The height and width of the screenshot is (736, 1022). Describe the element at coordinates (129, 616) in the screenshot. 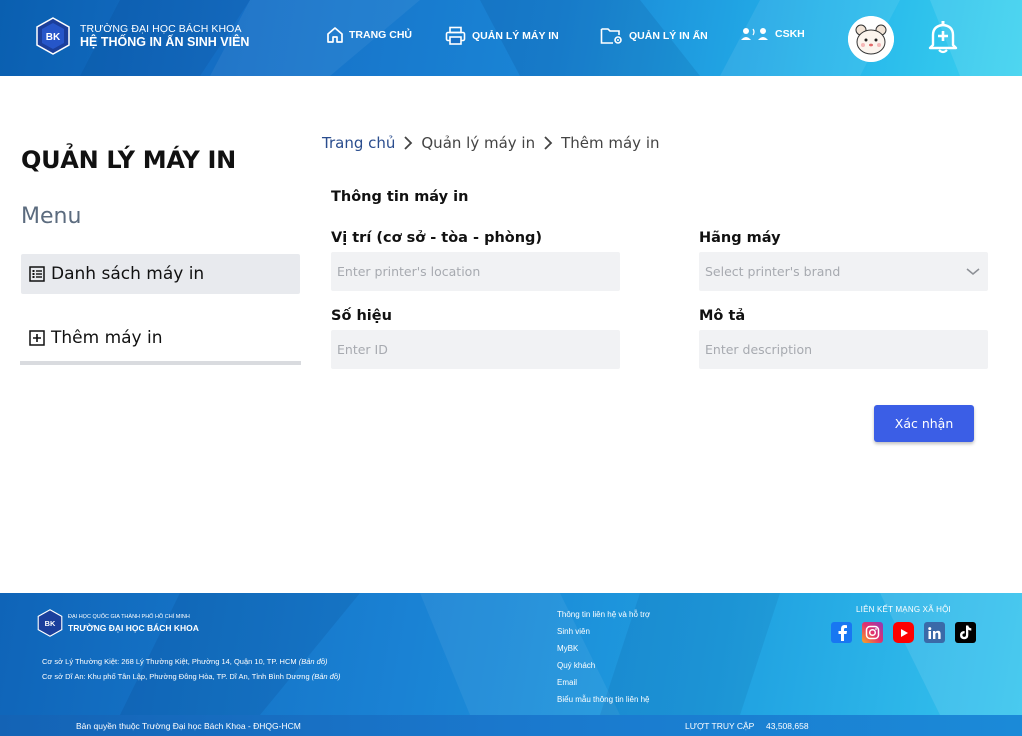

I see `footer-org-line1: ĐẠI HỌC QUỐC GIA THÀNH PHỐ HỒ CHÍ MINH` at that location.